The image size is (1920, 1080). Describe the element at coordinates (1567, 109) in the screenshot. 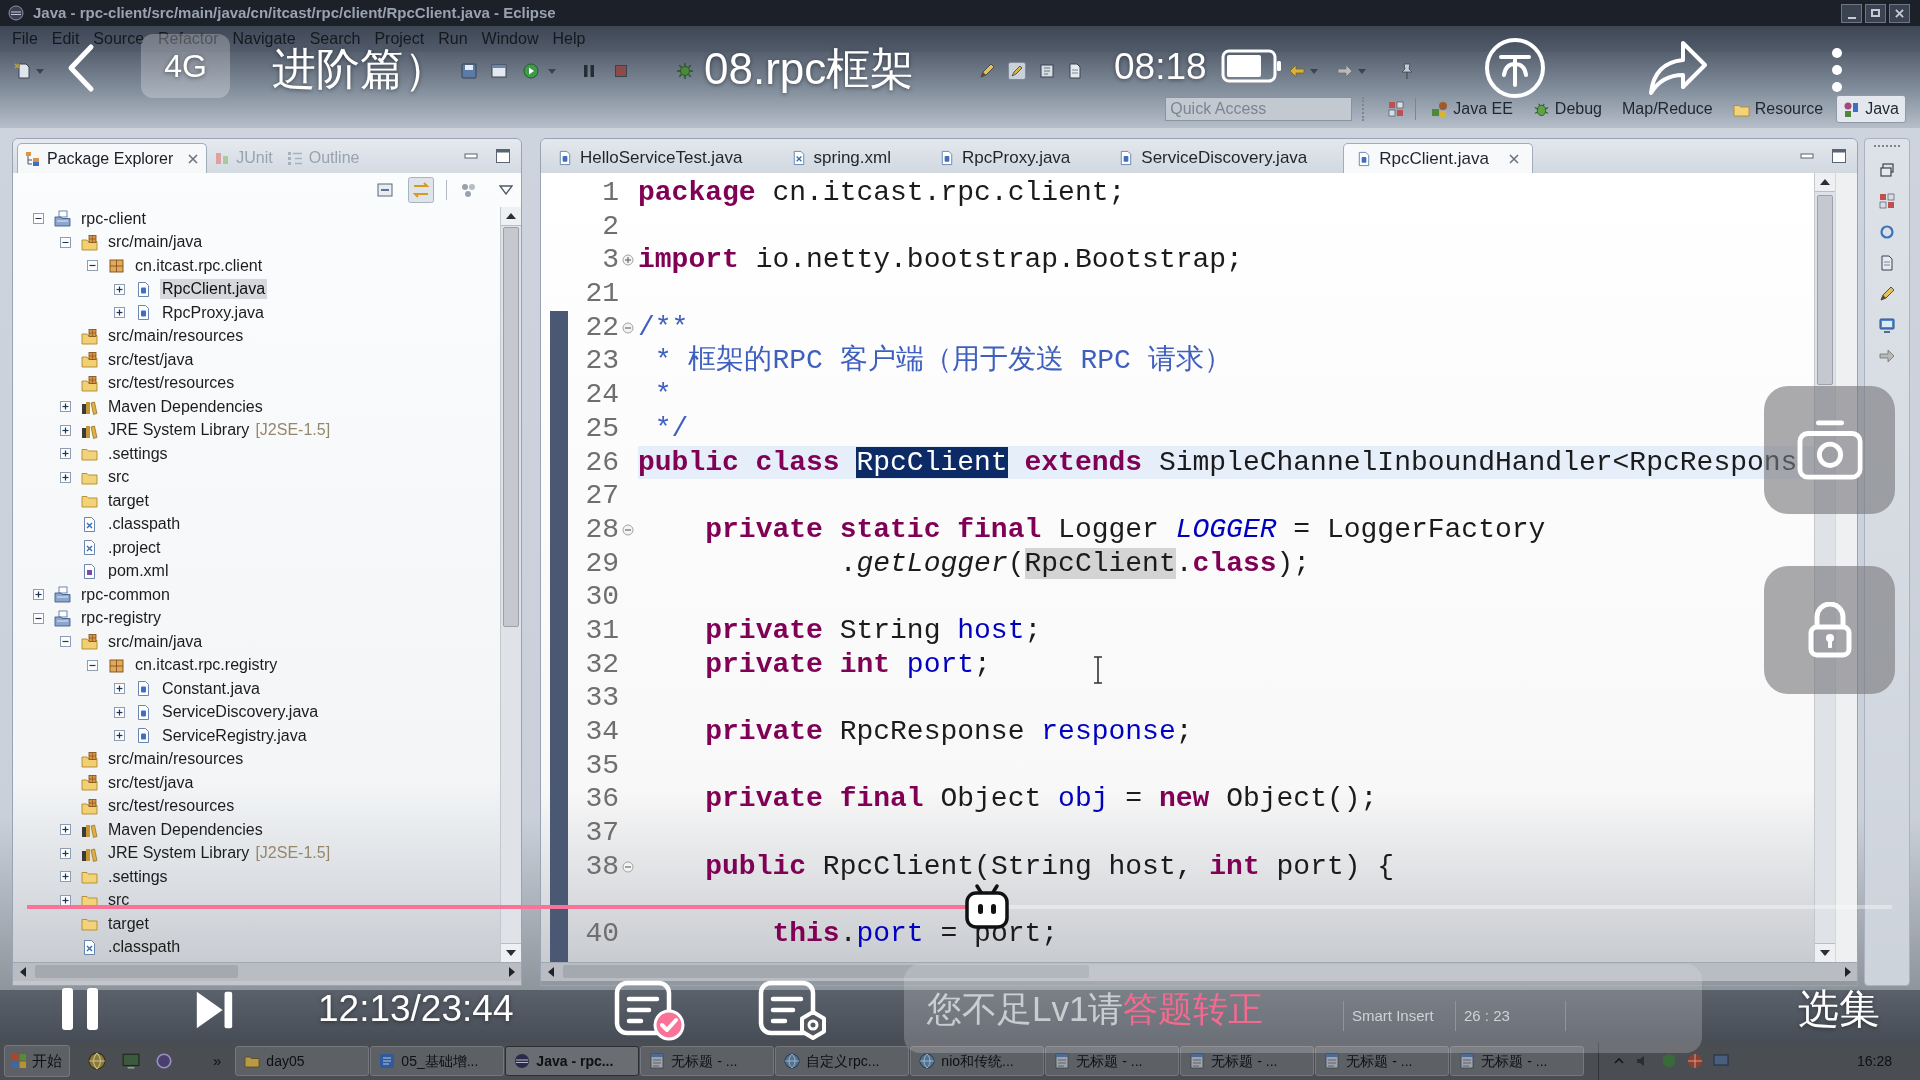

I see `perspective-button: Debug` at that location.